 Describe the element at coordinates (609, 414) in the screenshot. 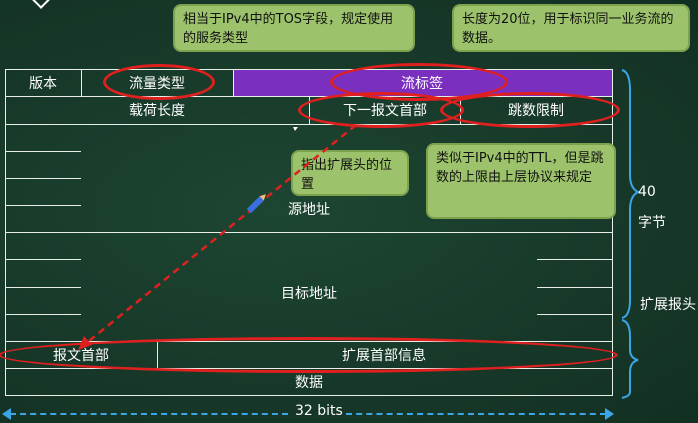

I see `width-arrow-right-head` at that location.